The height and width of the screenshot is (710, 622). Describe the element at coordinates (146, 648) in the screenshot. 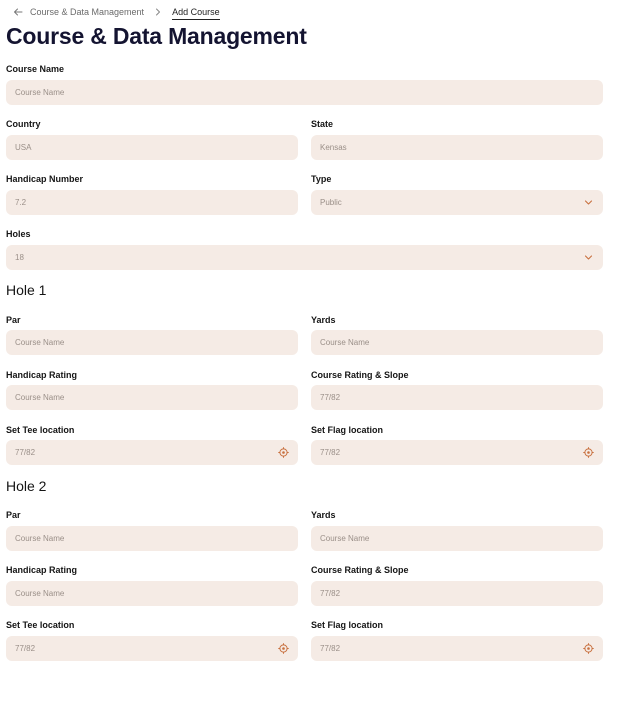

I see `hole-2-tee-location-input` at that location.